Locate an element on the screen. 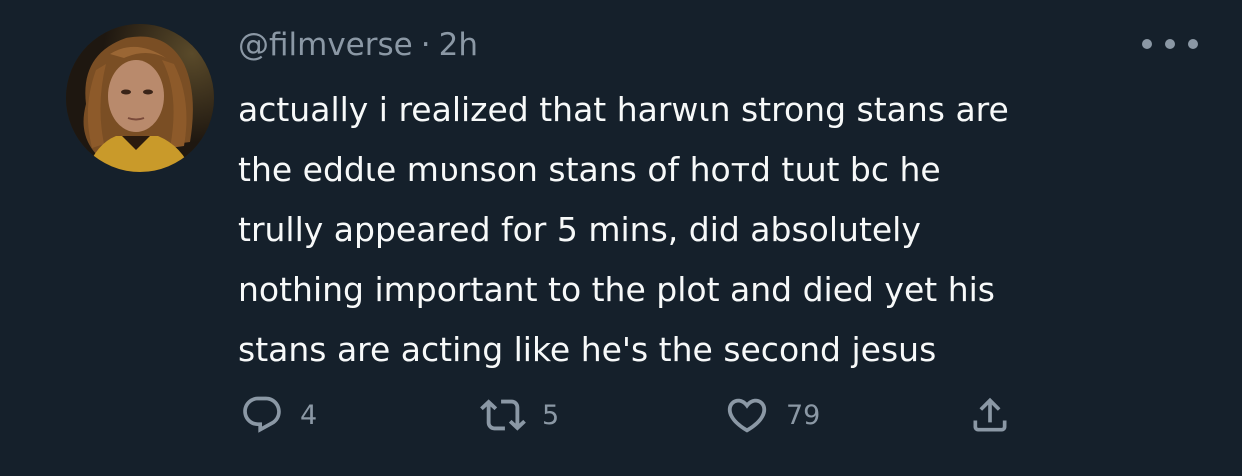  share-button is located at coordinates (990, 415).